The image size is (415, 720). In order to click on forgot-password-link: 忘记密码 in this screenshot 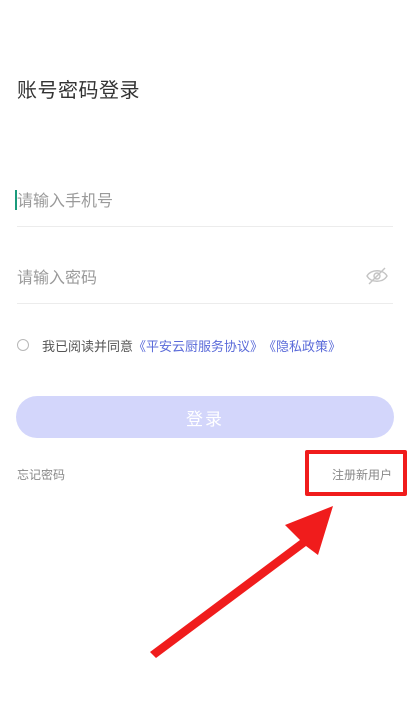, I will do `click(41, 474)`.